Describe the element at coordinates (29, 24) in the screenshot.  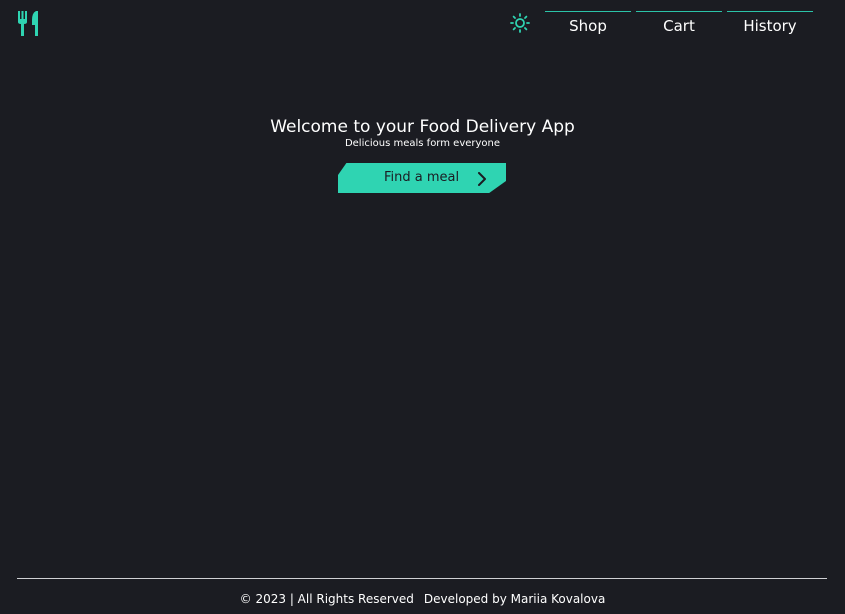
I see `fork-and-knife-icon` at that location.